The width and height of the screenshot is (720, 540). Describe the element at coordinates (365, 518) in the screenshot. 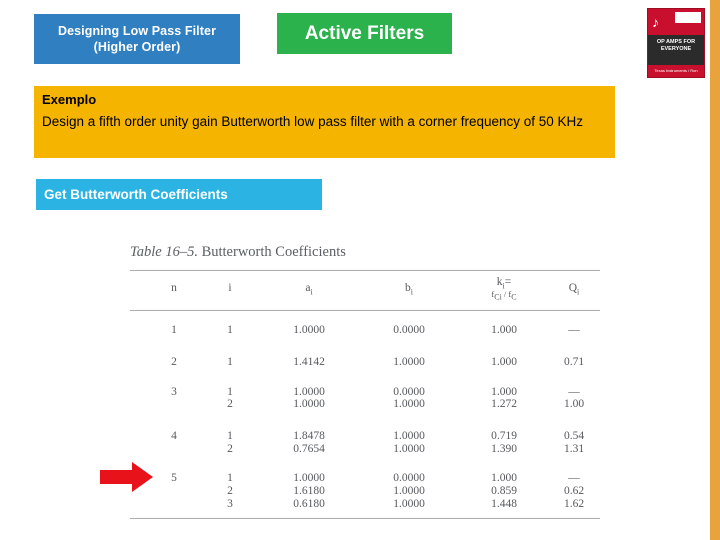

I see `table-rule-bottom` at that location.